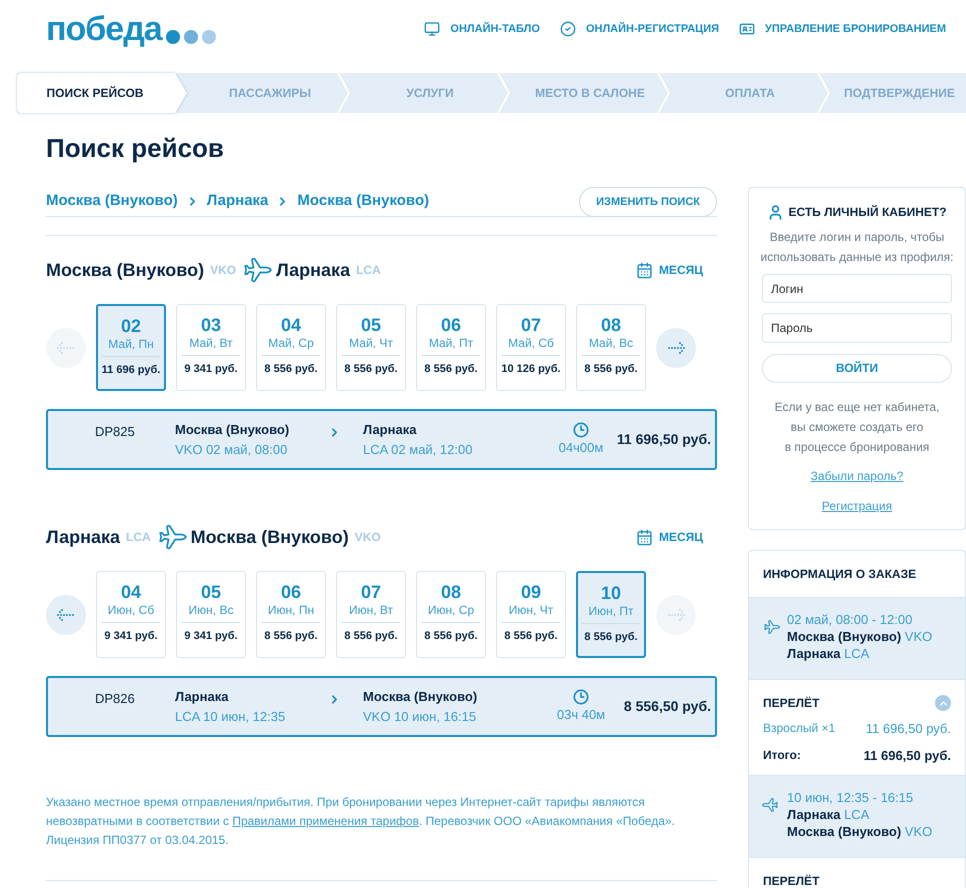 The image size is (966, 888). Describe the element at coordinates (211, 614) in the screenshot. I see `date-card: 05 Июн, Вс 9 341 руб.` at that location.